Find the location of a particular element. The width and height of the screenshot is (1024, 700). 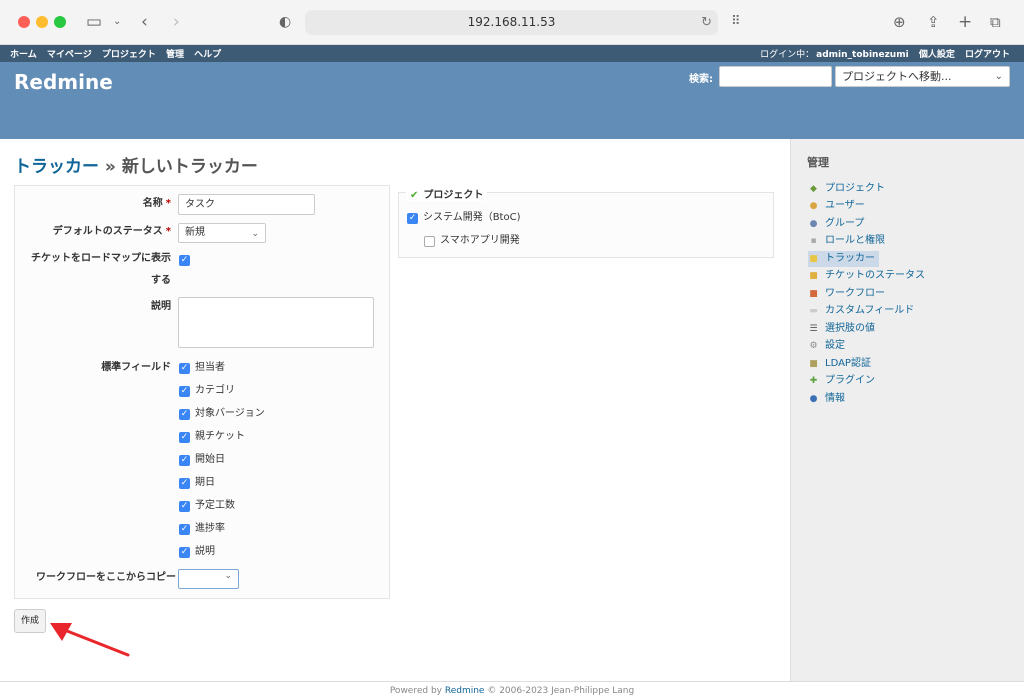

tabs-icon: ⧉ is located at coordinates (995, 22).